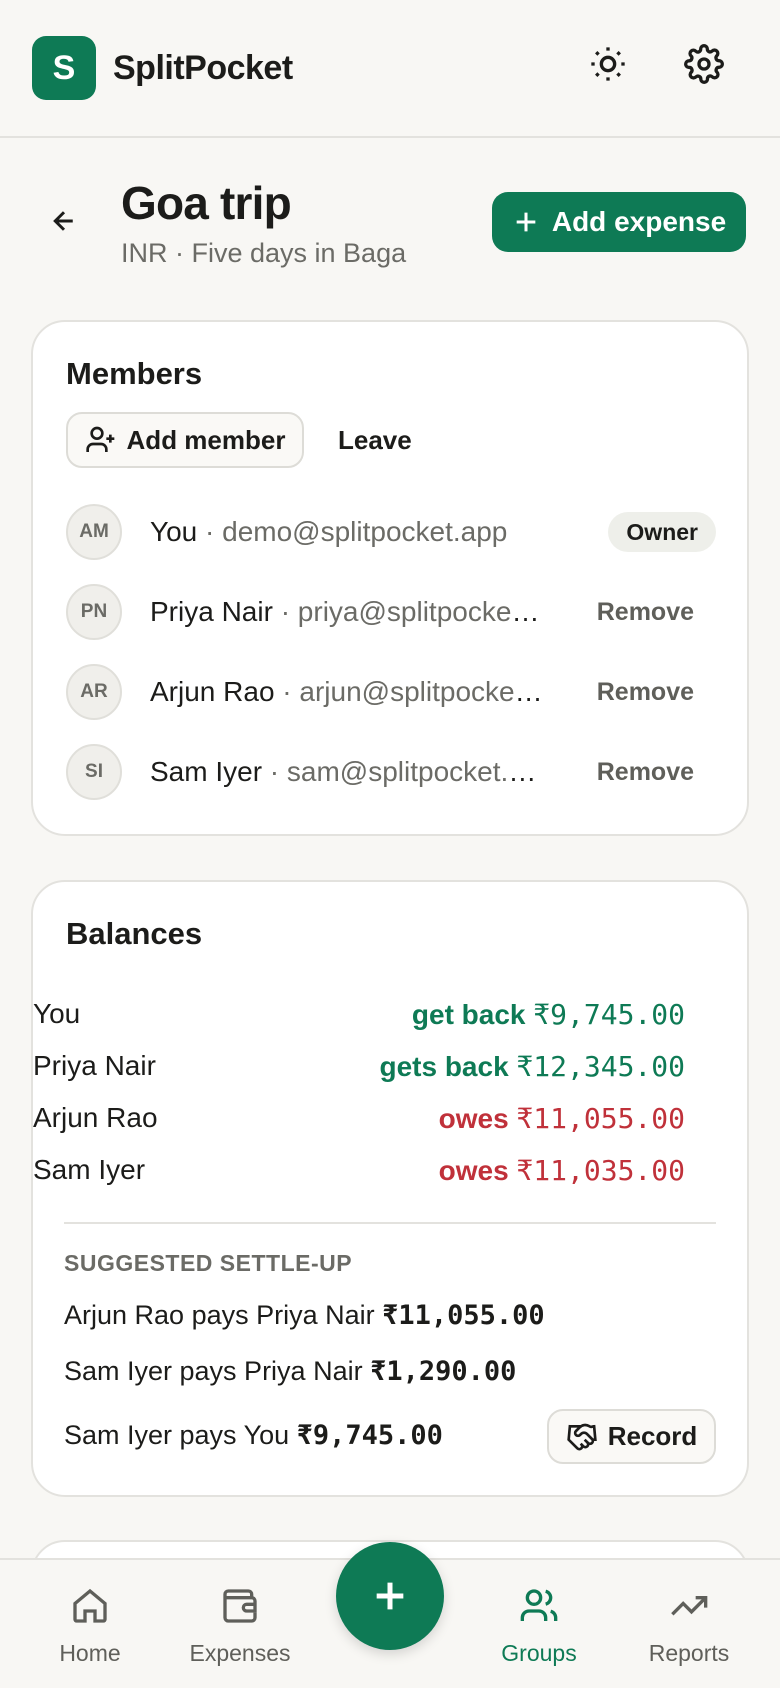 This screenshot has width=780, height=1688. What do you see at coordinates (94, 1065) in the screenshot?
I see `balance-name: Priya Nair` at bounding box center [94, 1065].